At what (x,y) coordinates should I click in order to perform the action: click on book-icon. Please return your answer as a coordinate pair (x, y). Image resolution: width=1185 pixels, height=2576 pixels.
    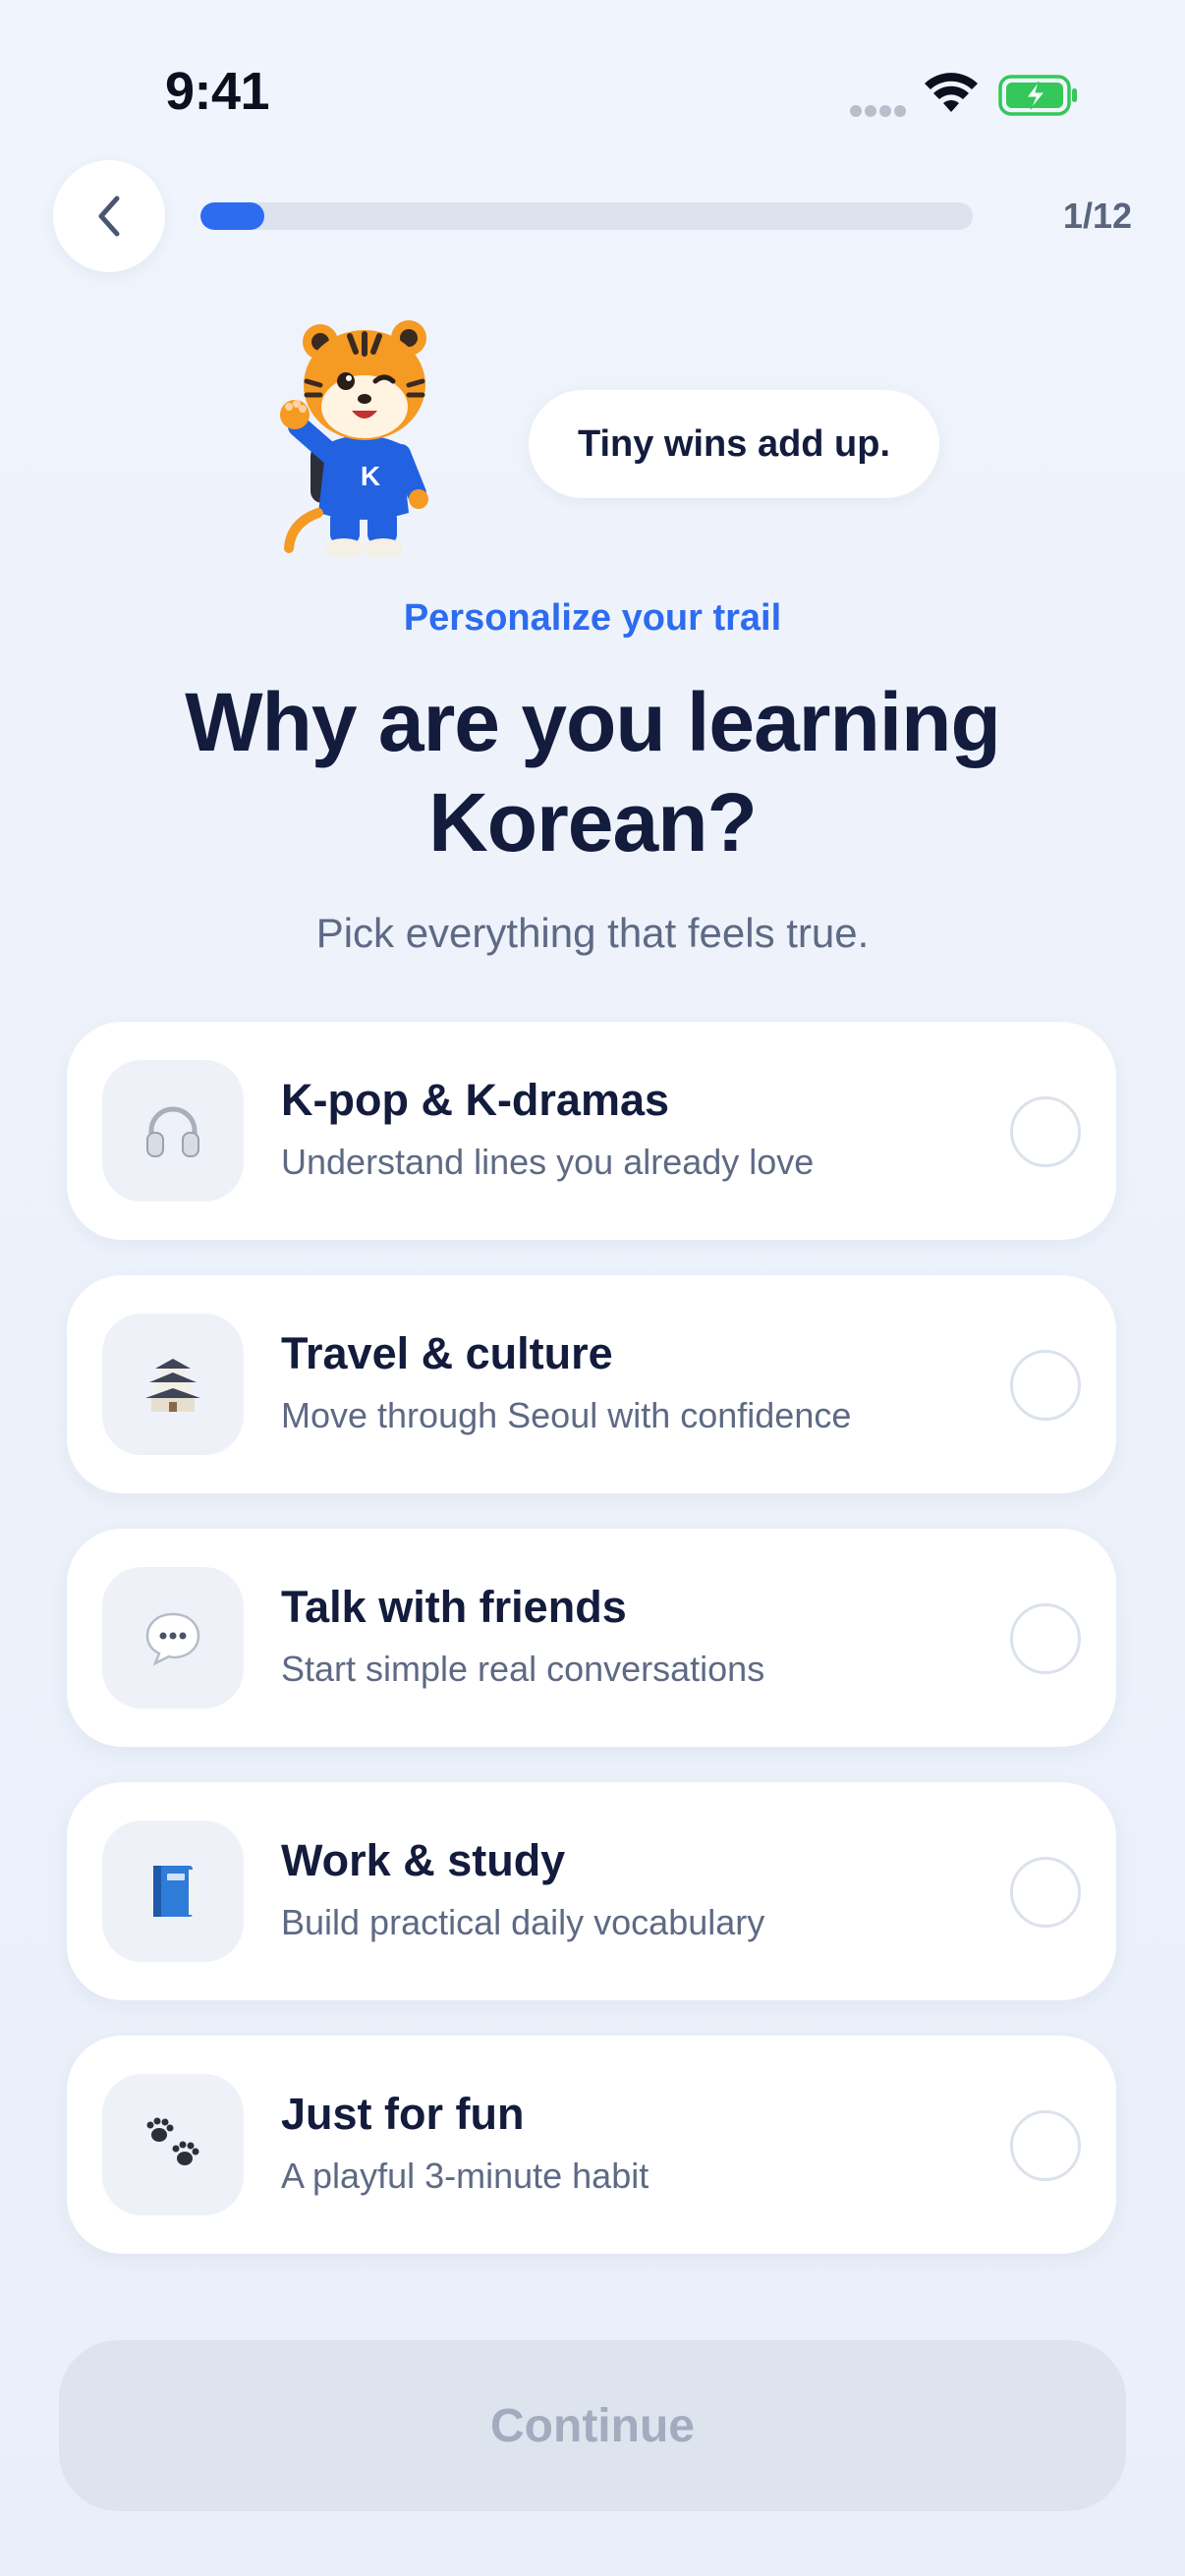
    Looking at the image, I should click on (173, 1891).